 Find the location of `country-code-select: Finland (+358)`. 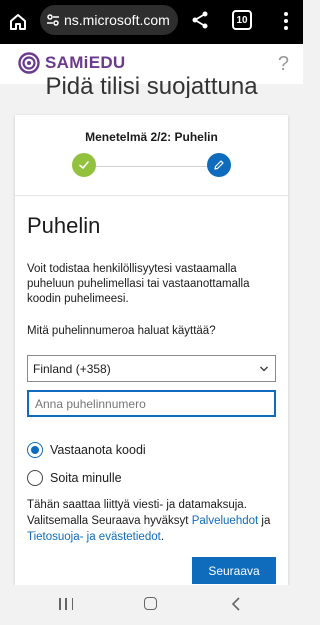

country-code-select: Finland (+358) is located at coordinates (151, 368).